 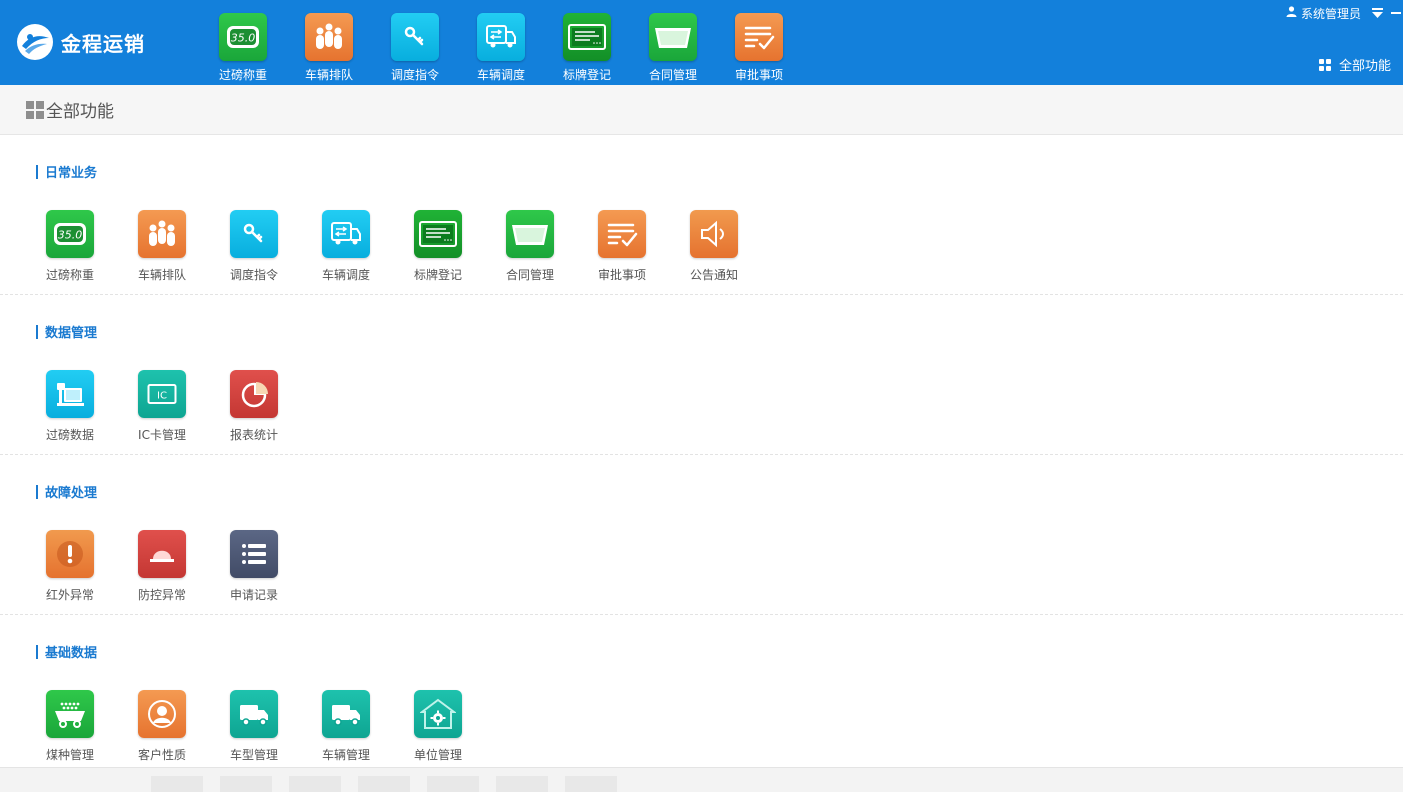 I want to click on alarm-light-icon, so click(x=162, y=554).